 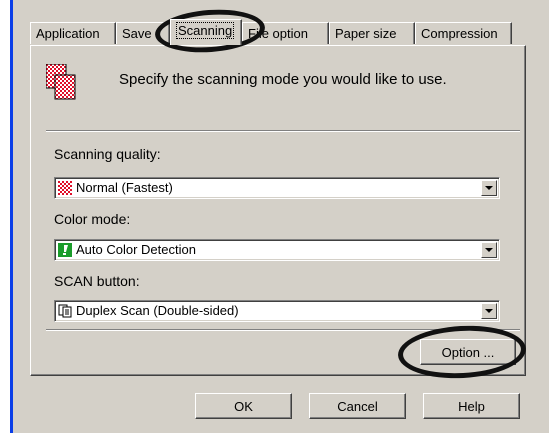 What do you see at coordinates (97, 281) in the screenshot?
I see `scan-button-label: SCAN button:` at bounding box center [97, 281].